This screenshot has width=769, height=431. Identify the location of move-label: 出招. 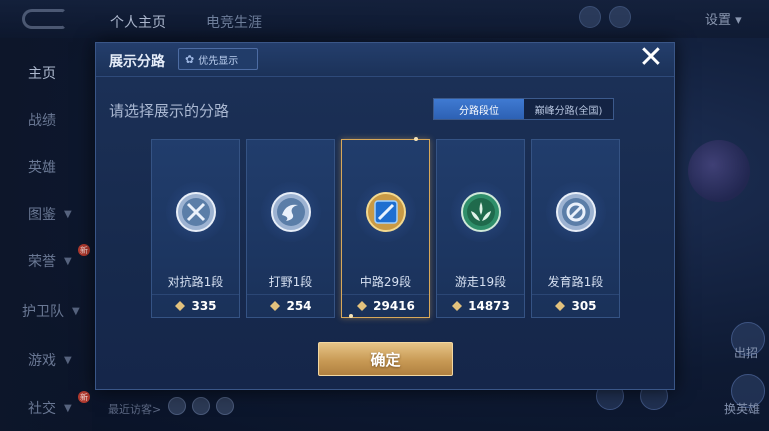
(746, 353).